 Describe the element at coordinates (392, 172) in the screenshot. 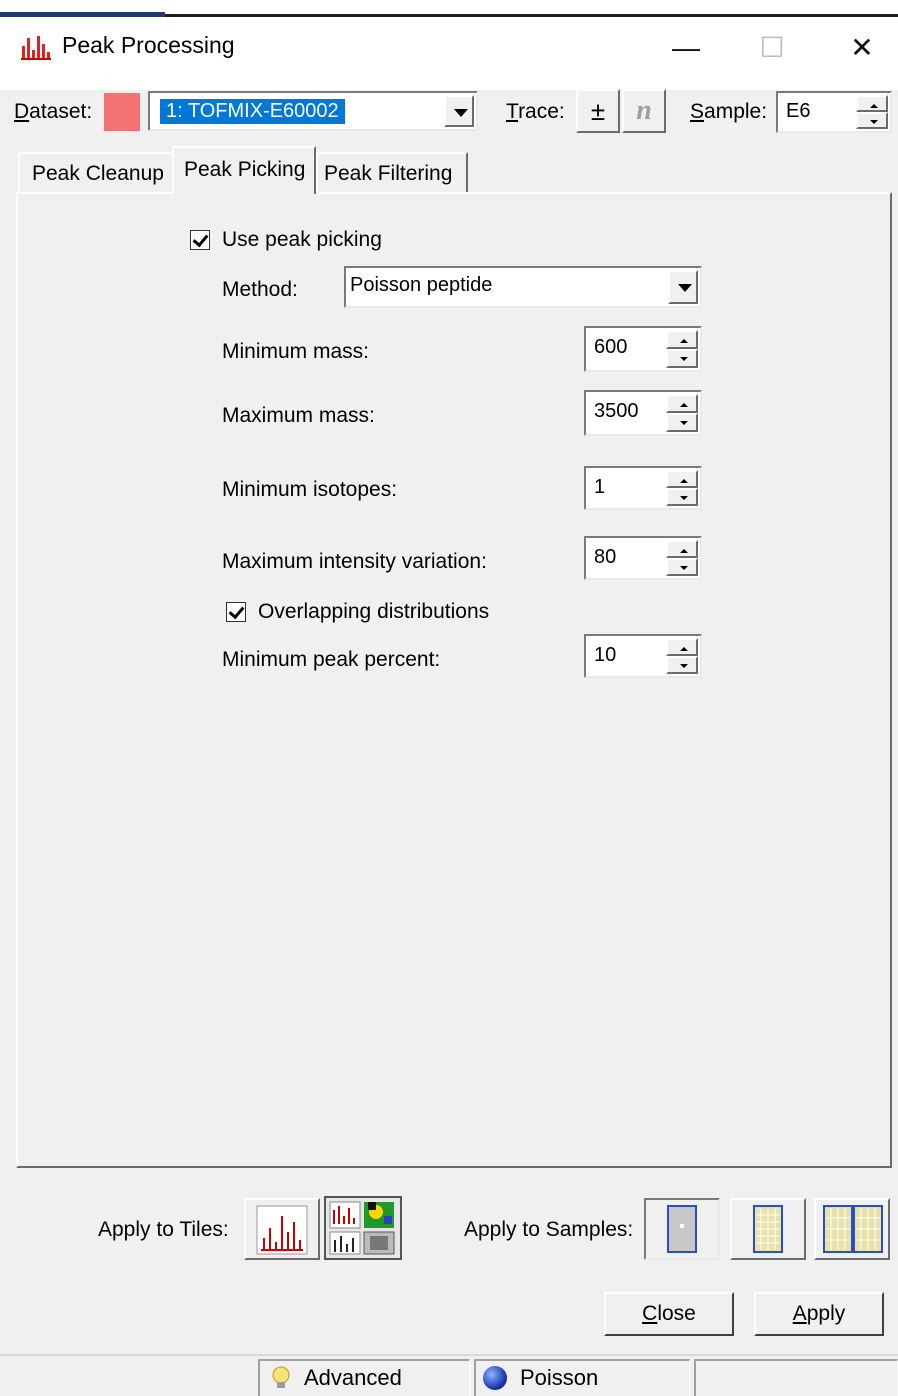

I see `tab-peak-filtering: Peak Filtering` at that location.